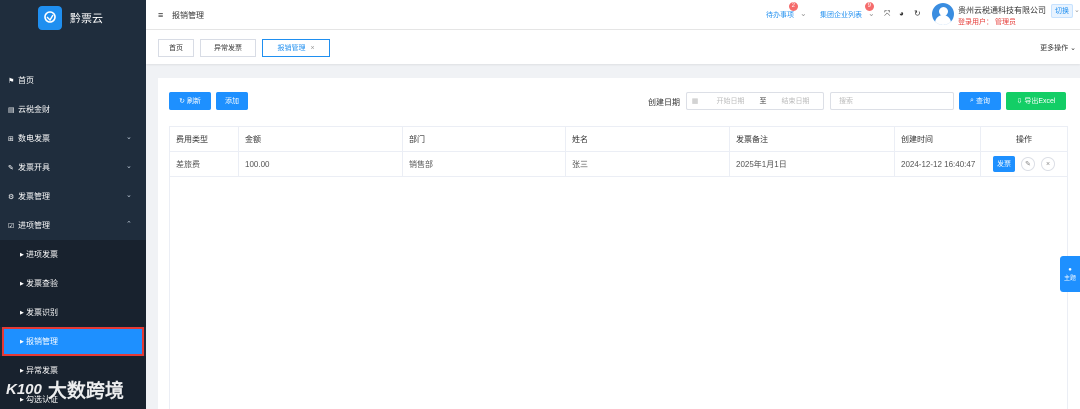 Image resolution: width=1080 pixels, height=409 pixels. Describe the element at coordinates (291, 48) in the screenshot. I see `tab-label: 报销管理` at that location.